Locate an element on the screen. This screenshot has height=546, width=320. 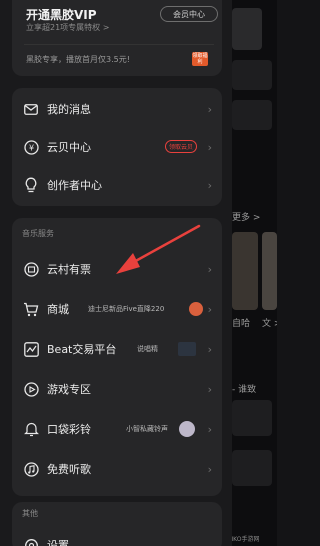
menu-item-label: 创作者中心 is located at coordinates (74, 185).